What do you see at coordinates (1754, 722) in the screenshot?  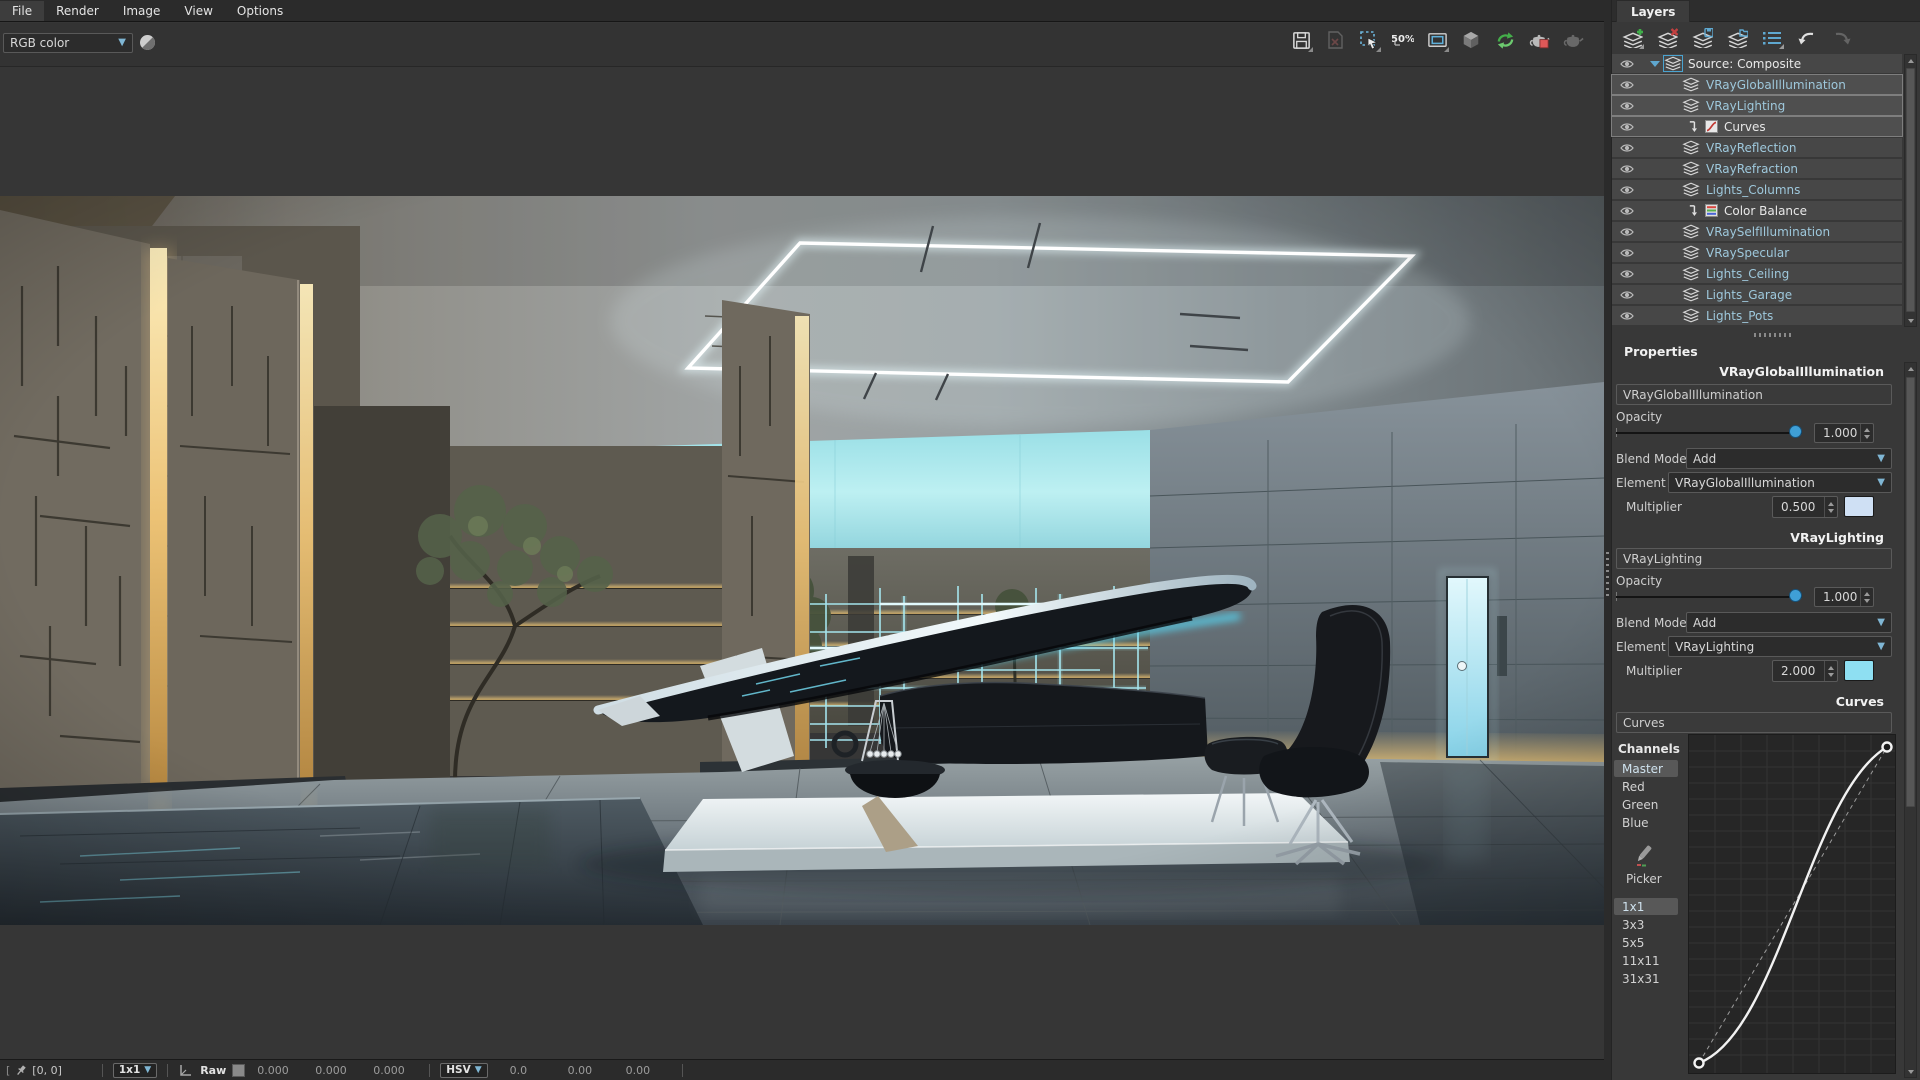 I see `curves-name-input` at bounding box center [1754, 722].